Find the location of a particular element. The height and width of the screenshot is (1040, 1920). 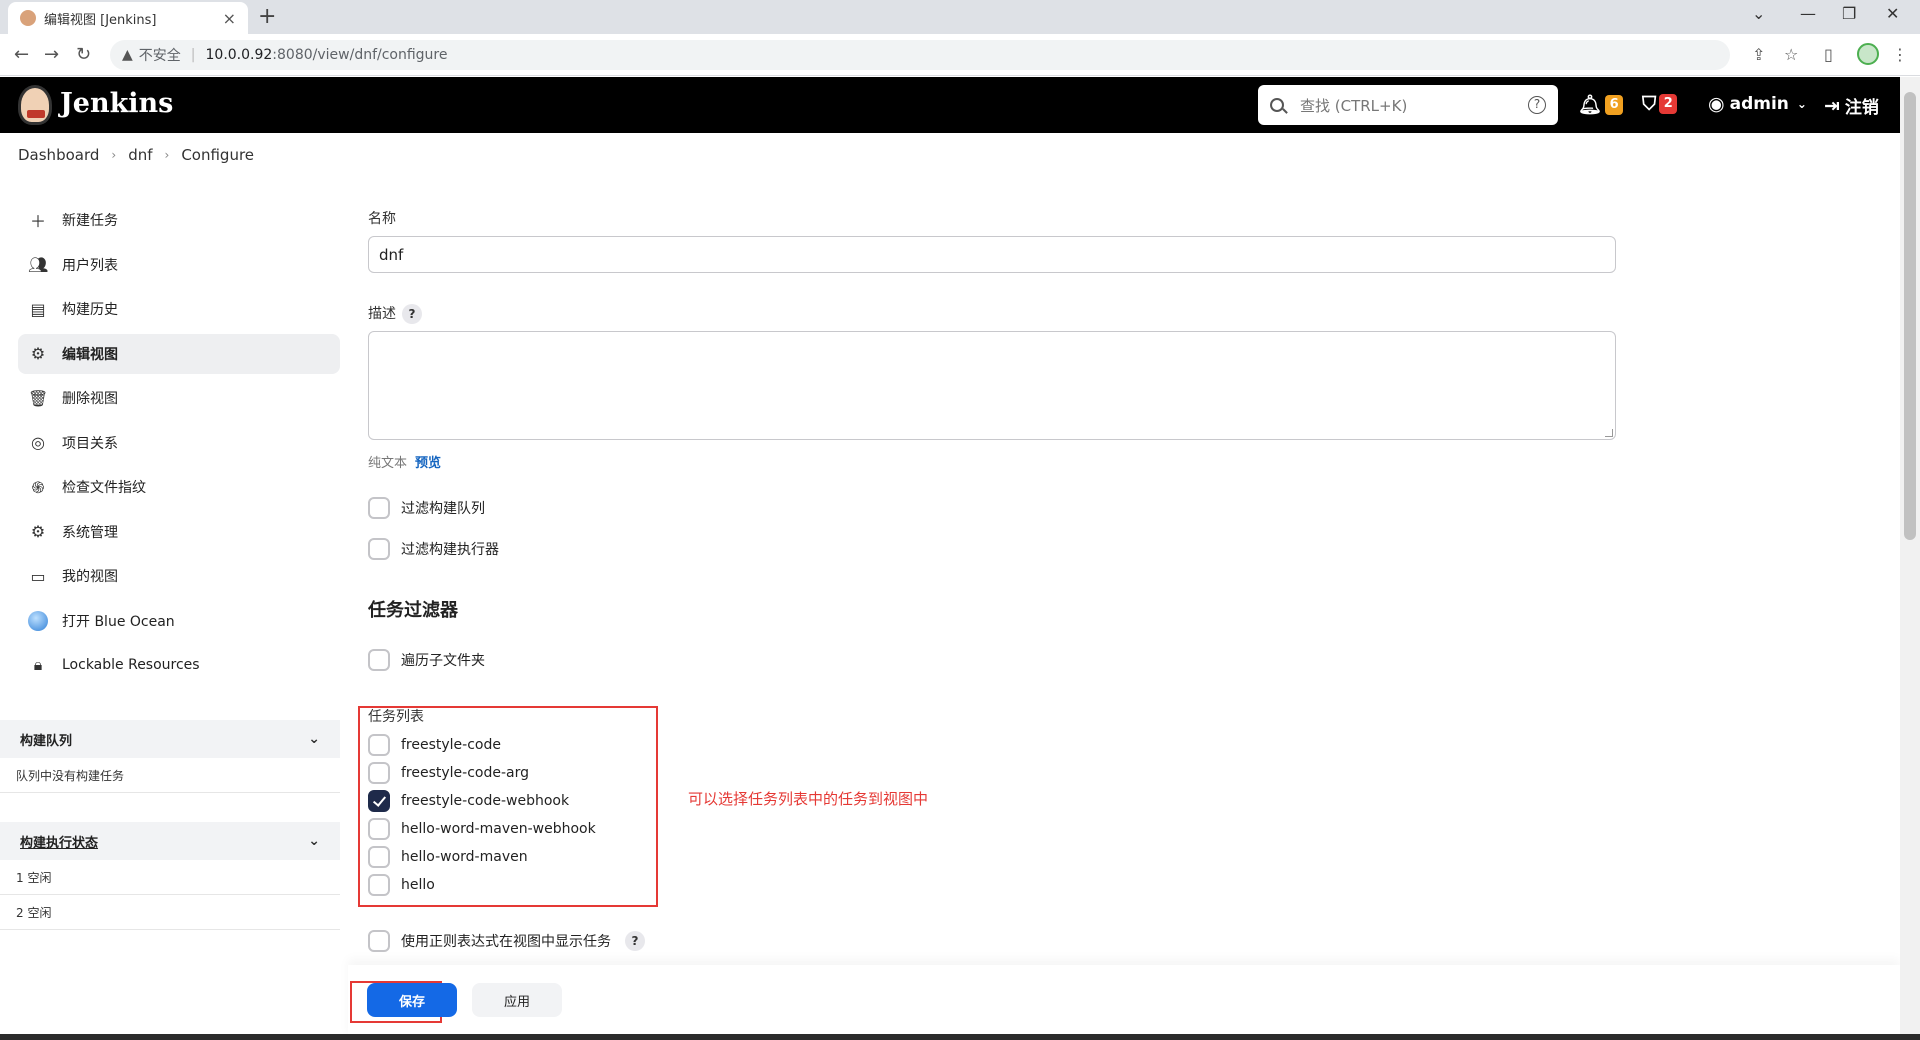

sidebar-item-edit-view: ⚙ 编辑视图 is located at coordinates (179, 353).